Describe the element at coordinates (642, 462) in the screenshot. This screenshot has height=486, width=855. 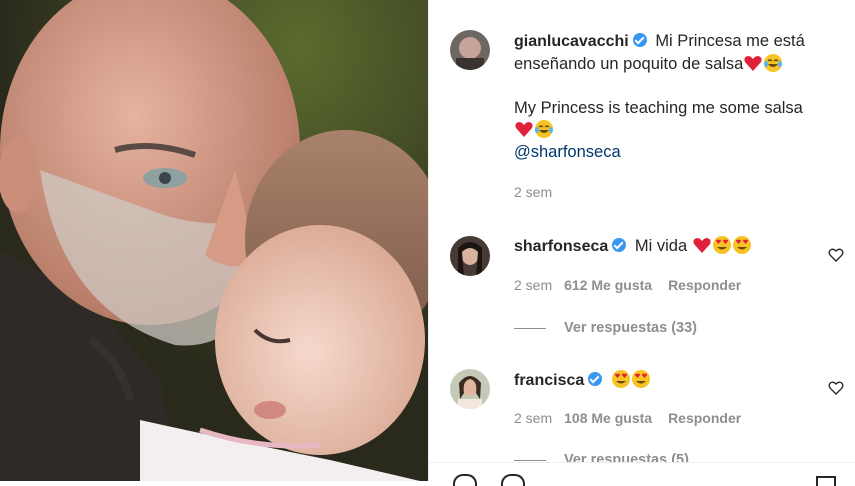
I see `action-bar-divider` at that location.